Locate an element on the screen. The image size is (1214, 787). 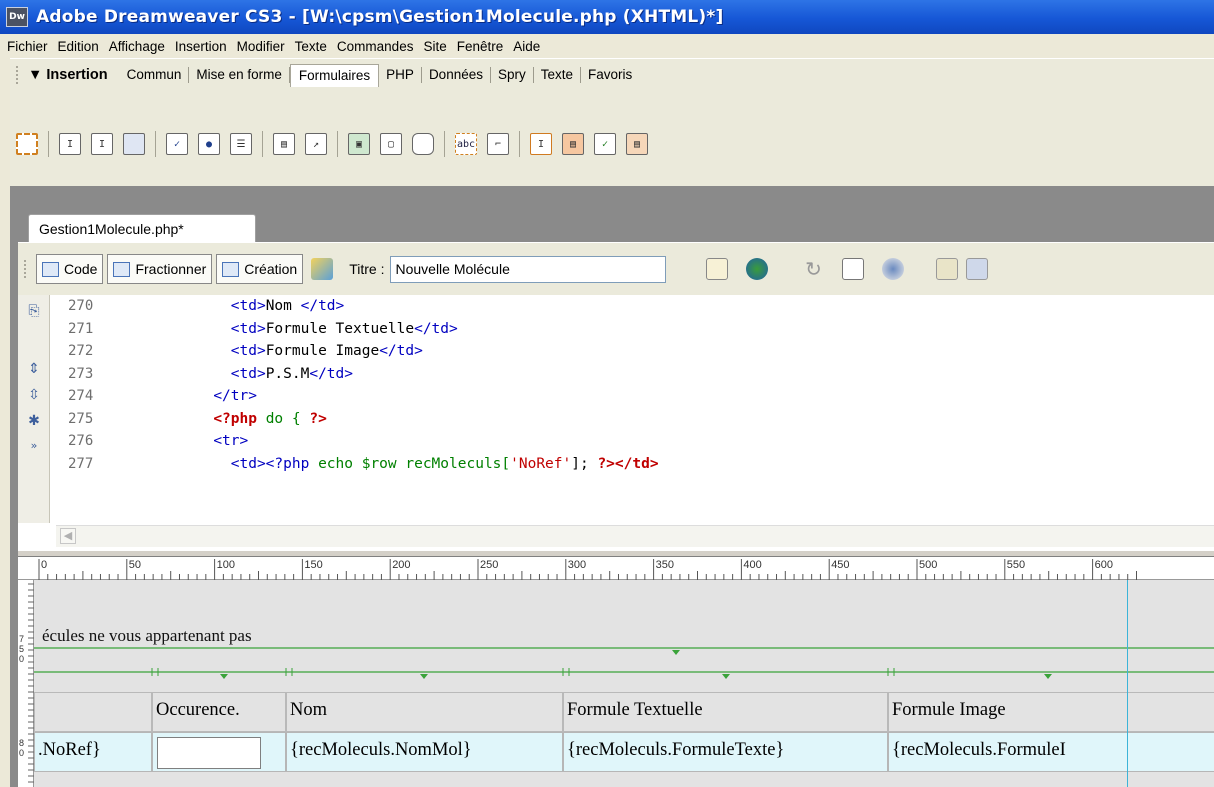
split-divider is located at coordinates (616, 553).